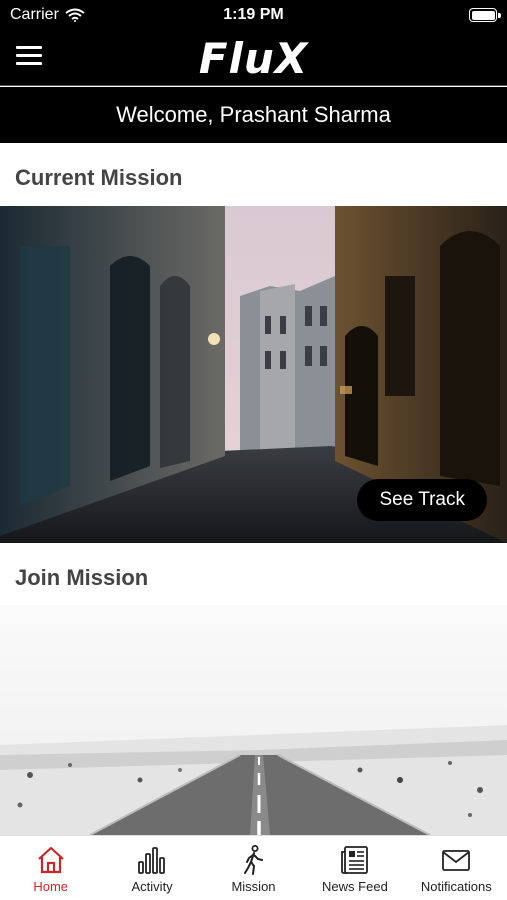  I want to click on current-mission-title: Current Mission, so click(99, 177).